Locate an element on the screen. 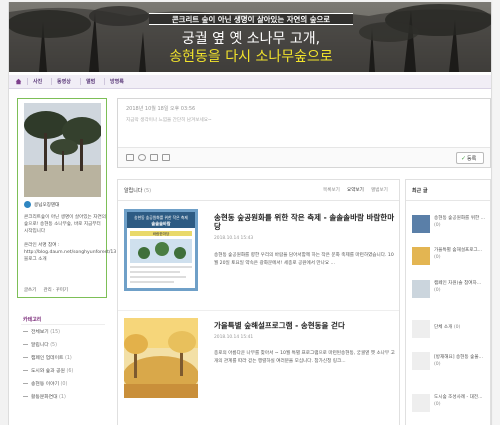 This screenshot has height=425, width=500. category-item: 캠페인 업데이트 (1) is located at coordinates (51, 357).